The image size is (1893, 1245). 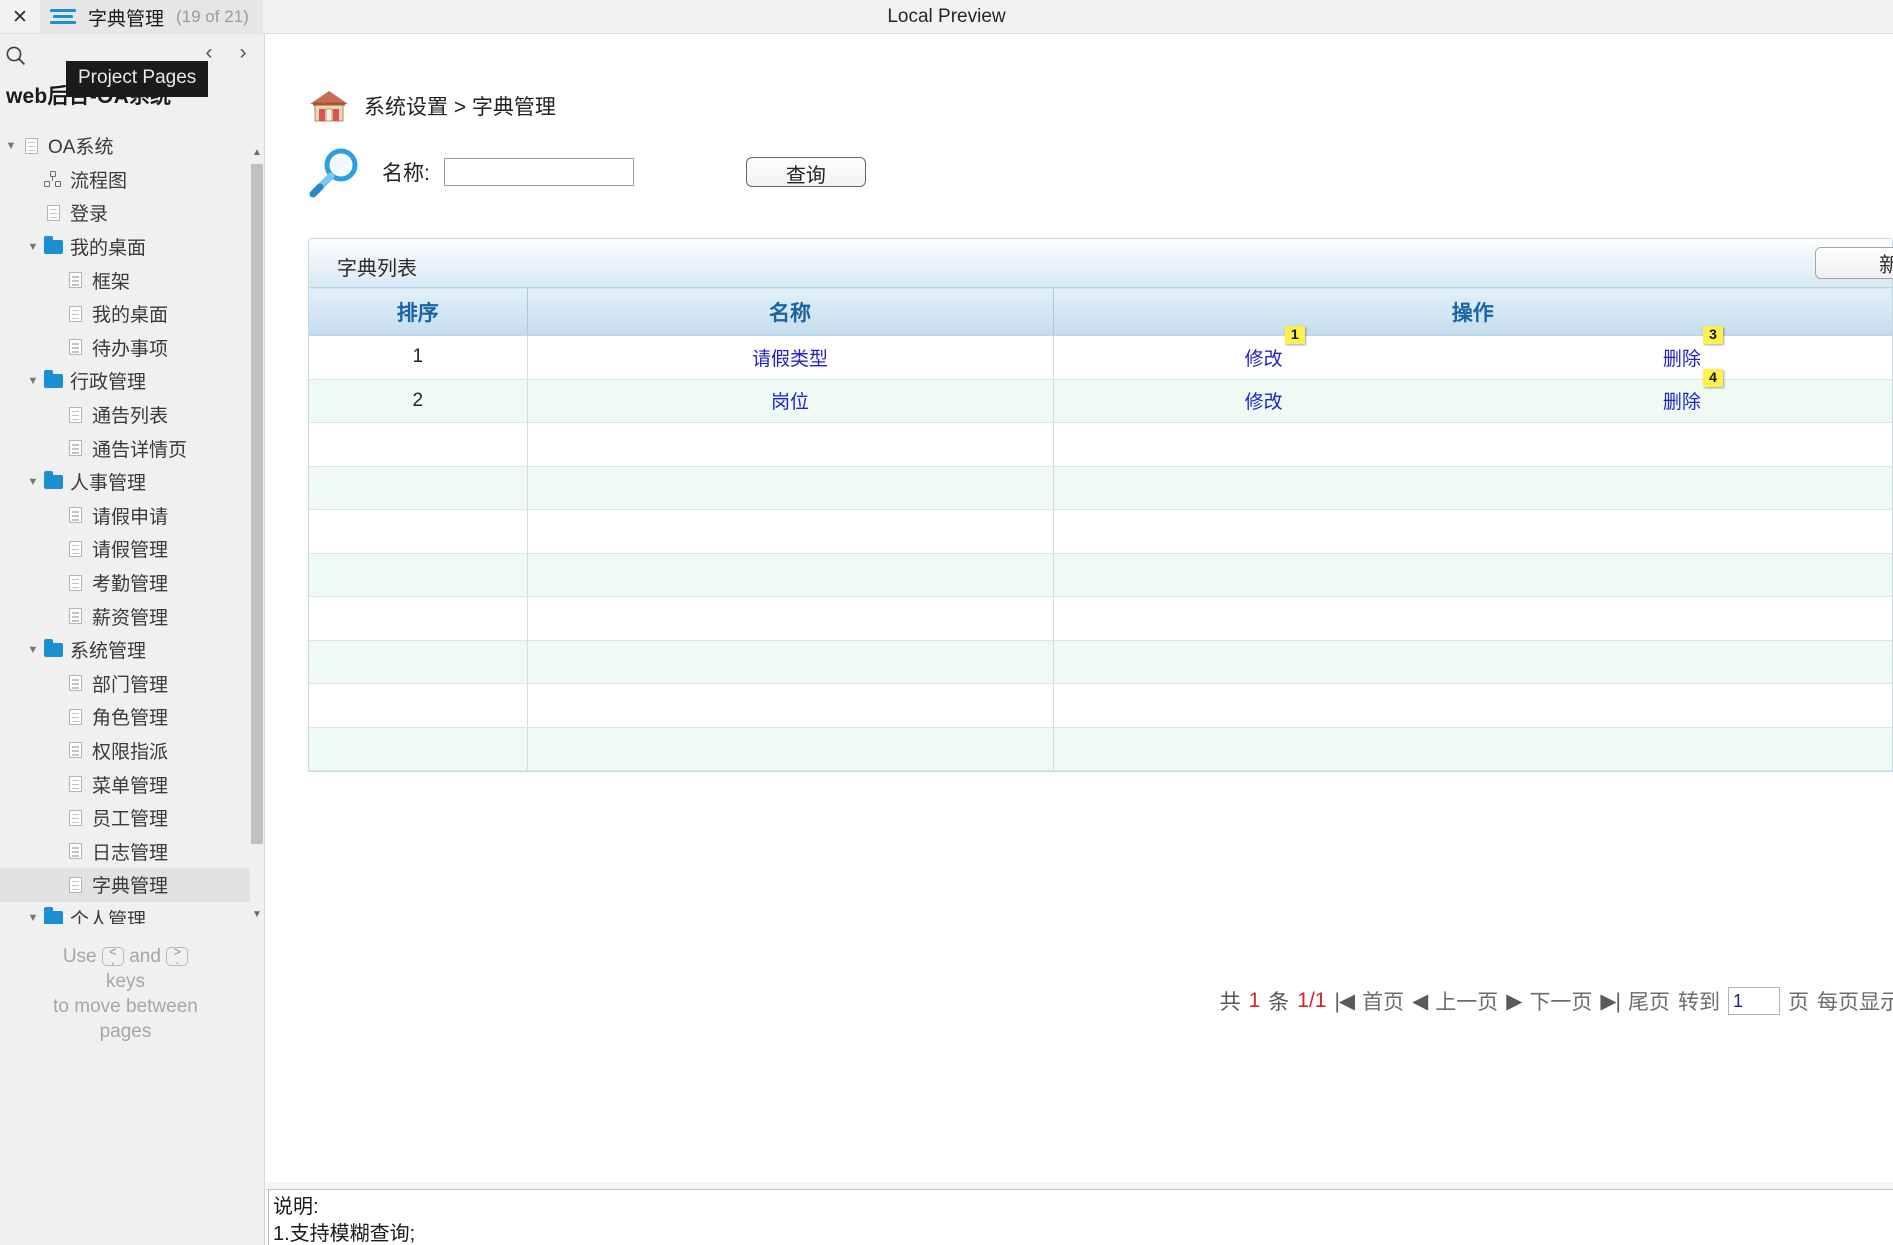 What do you see at coordinates (130, 820) in the screenshot?
I see `tree-item-label: 员工管理` at bounding box center [130, 820].